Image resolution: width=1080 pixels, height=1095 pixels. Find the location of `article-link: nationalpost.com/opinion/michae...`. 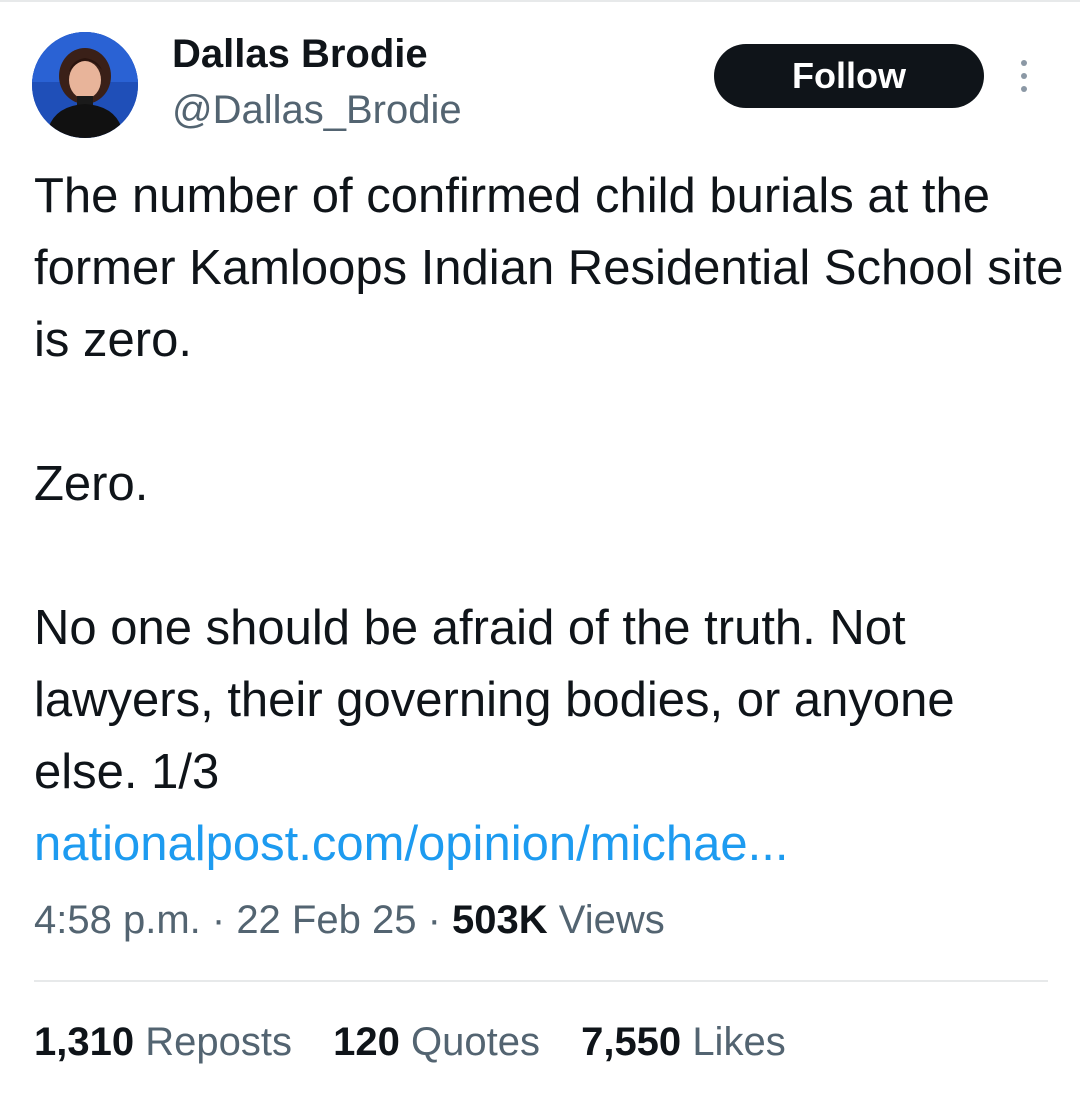

article-link: nationalpost.com/opinion/michae... is located at coordinates (549, 844).